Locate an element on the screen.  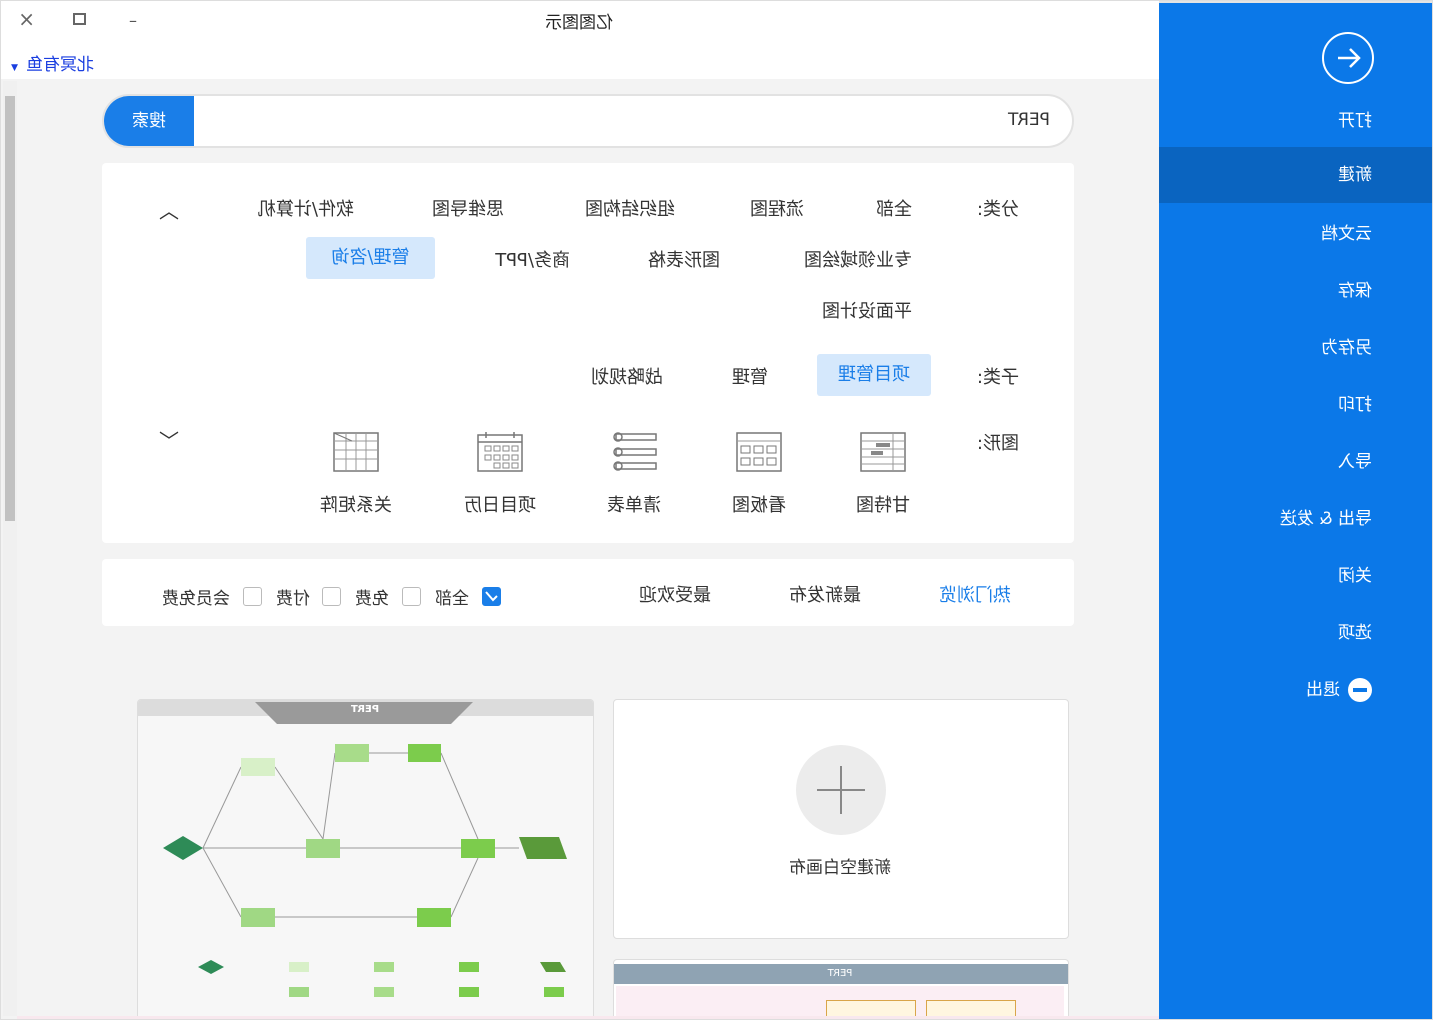
sidebar-item-new: 新建 is located at coordinates (1295, 175).